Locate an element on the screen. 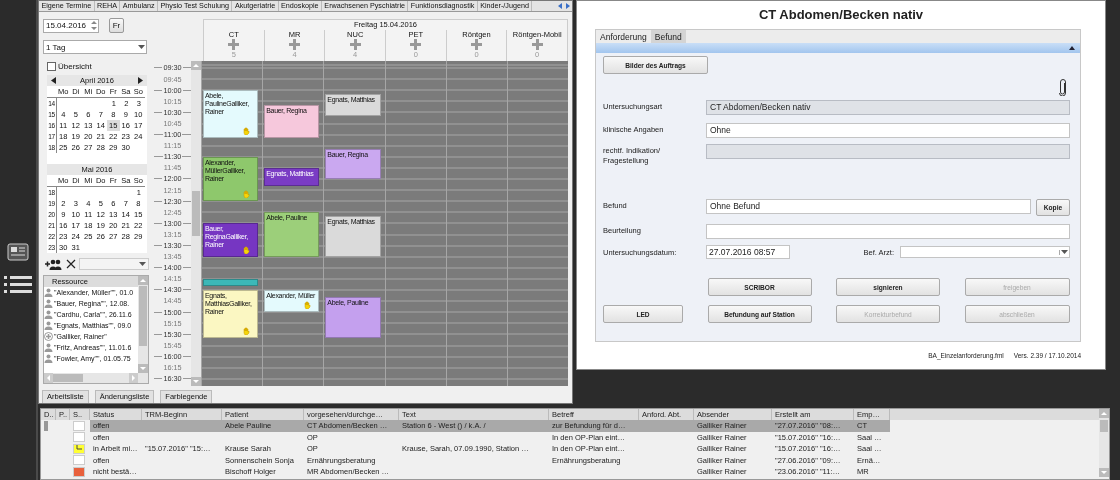  tab: Anforderung is located at coordinates (623, 36).